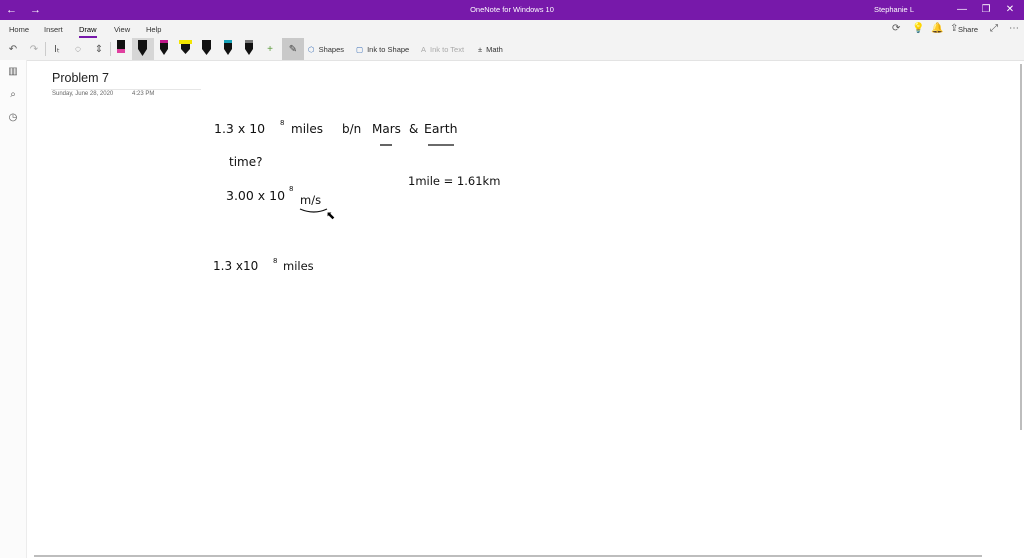 Image resolution: width=1024 pixels, height=558 pixels. What do you see at coordinates (239, 128) in the screenshot?
I see `ink-line1-number: 1.3 x 10` at bounding box center [239, 128].